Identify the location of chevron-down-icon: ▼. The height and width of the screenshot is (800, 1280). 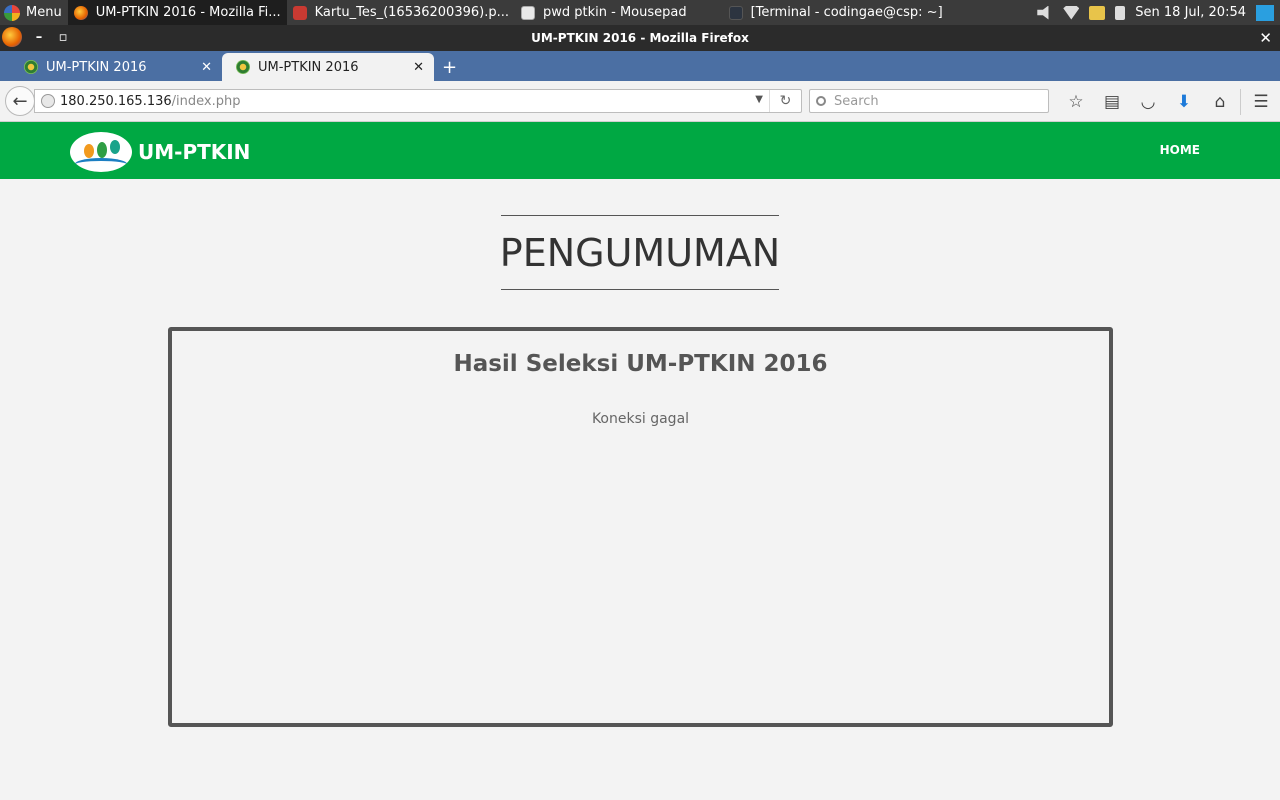
(759, 99).